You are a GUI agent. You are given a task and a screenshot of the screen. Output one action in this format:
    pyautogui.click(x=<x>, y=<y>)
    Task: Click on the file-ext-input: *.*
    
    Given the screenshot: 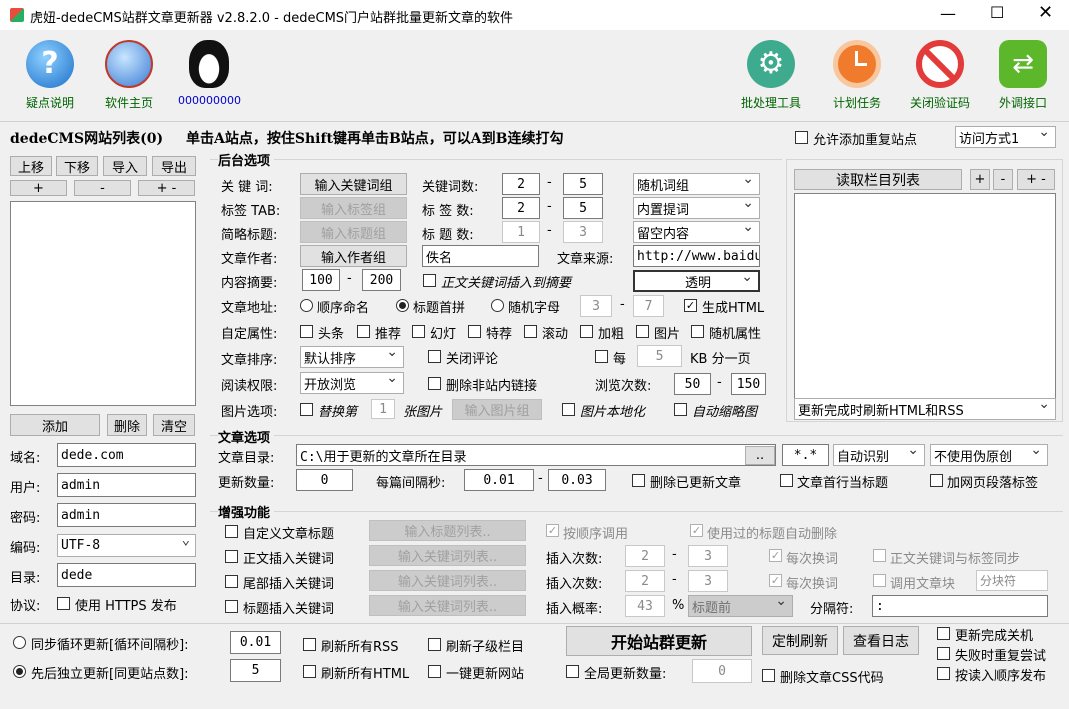 What is the action you would take?
    pyautogui.click(x=805, y=455)
    